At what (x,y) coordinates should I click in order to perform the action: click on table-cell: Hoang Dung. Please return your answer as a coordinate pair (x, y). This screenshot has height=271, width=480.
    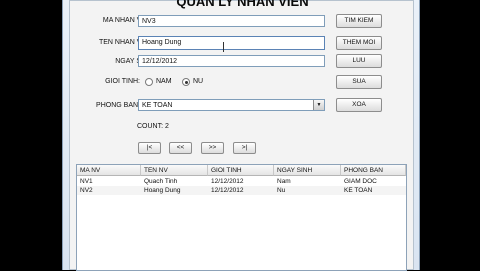
    Looking at the image, I should click on (162, 190).